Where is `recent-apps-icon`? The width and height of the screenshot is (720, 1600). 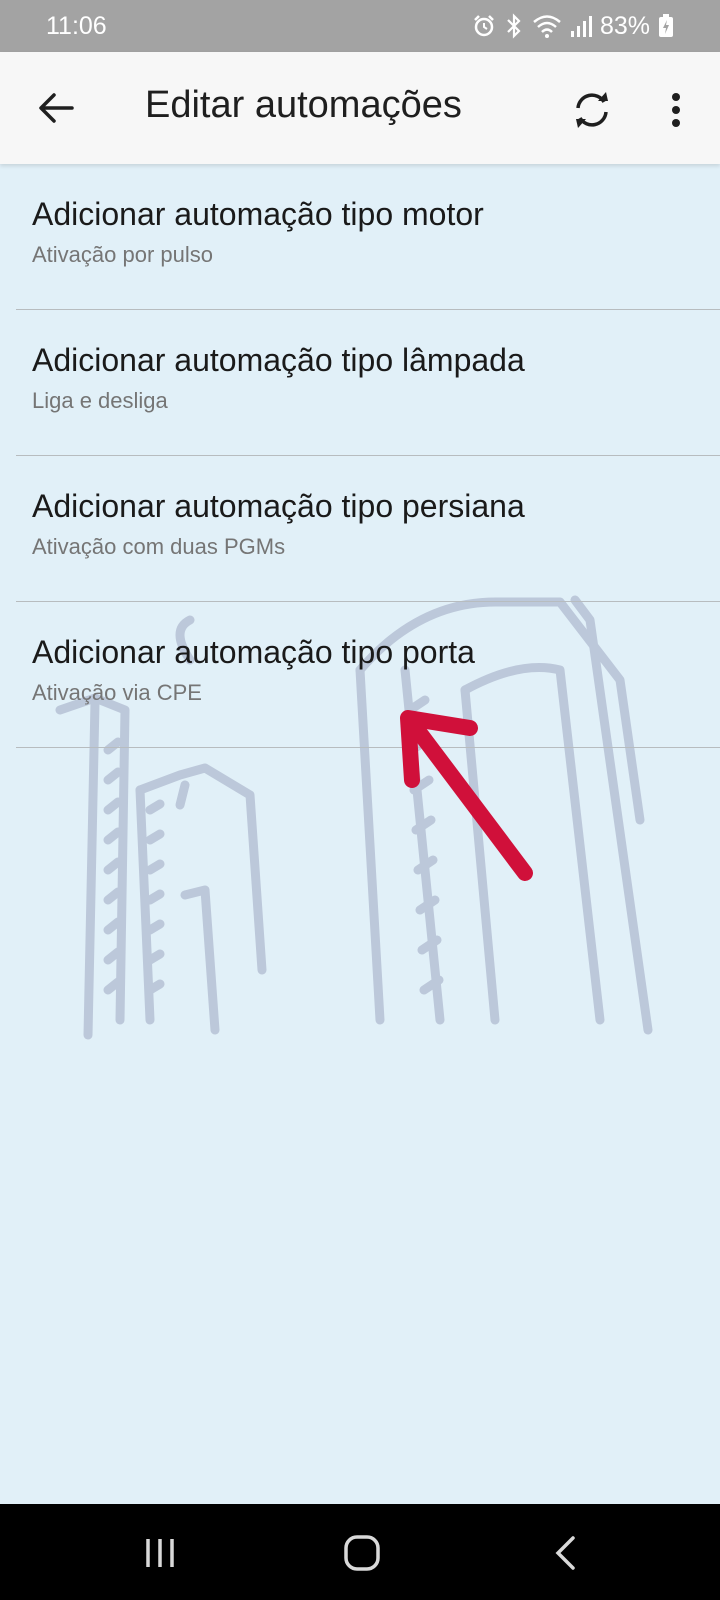 recent-apps-icon is located at coordinates (160, 1553).